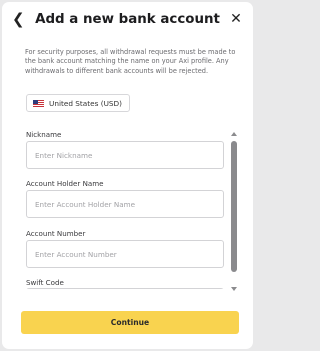 The height and width of the screenshot is (351, 320). I want to click on currency-selector: United States (USD), so click(78, 103).